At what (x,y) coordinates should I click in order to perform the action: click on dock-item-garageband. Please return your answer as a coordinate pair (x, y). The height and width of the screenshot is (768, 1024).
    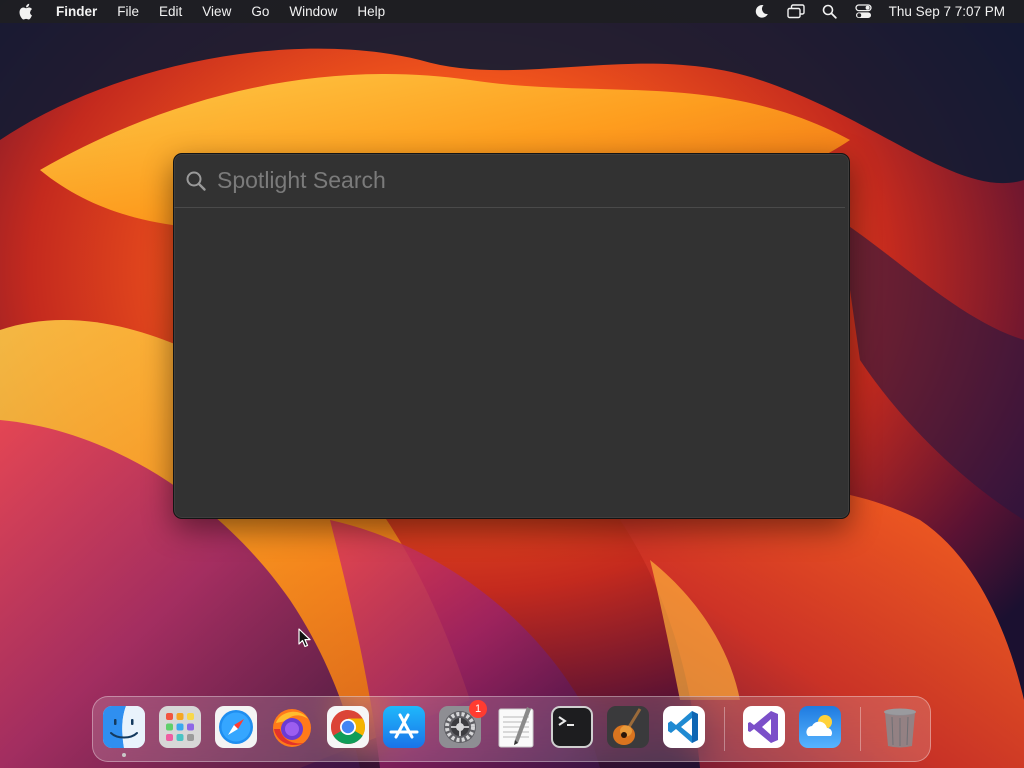
    Looking at the image, I should click on (628, 727).